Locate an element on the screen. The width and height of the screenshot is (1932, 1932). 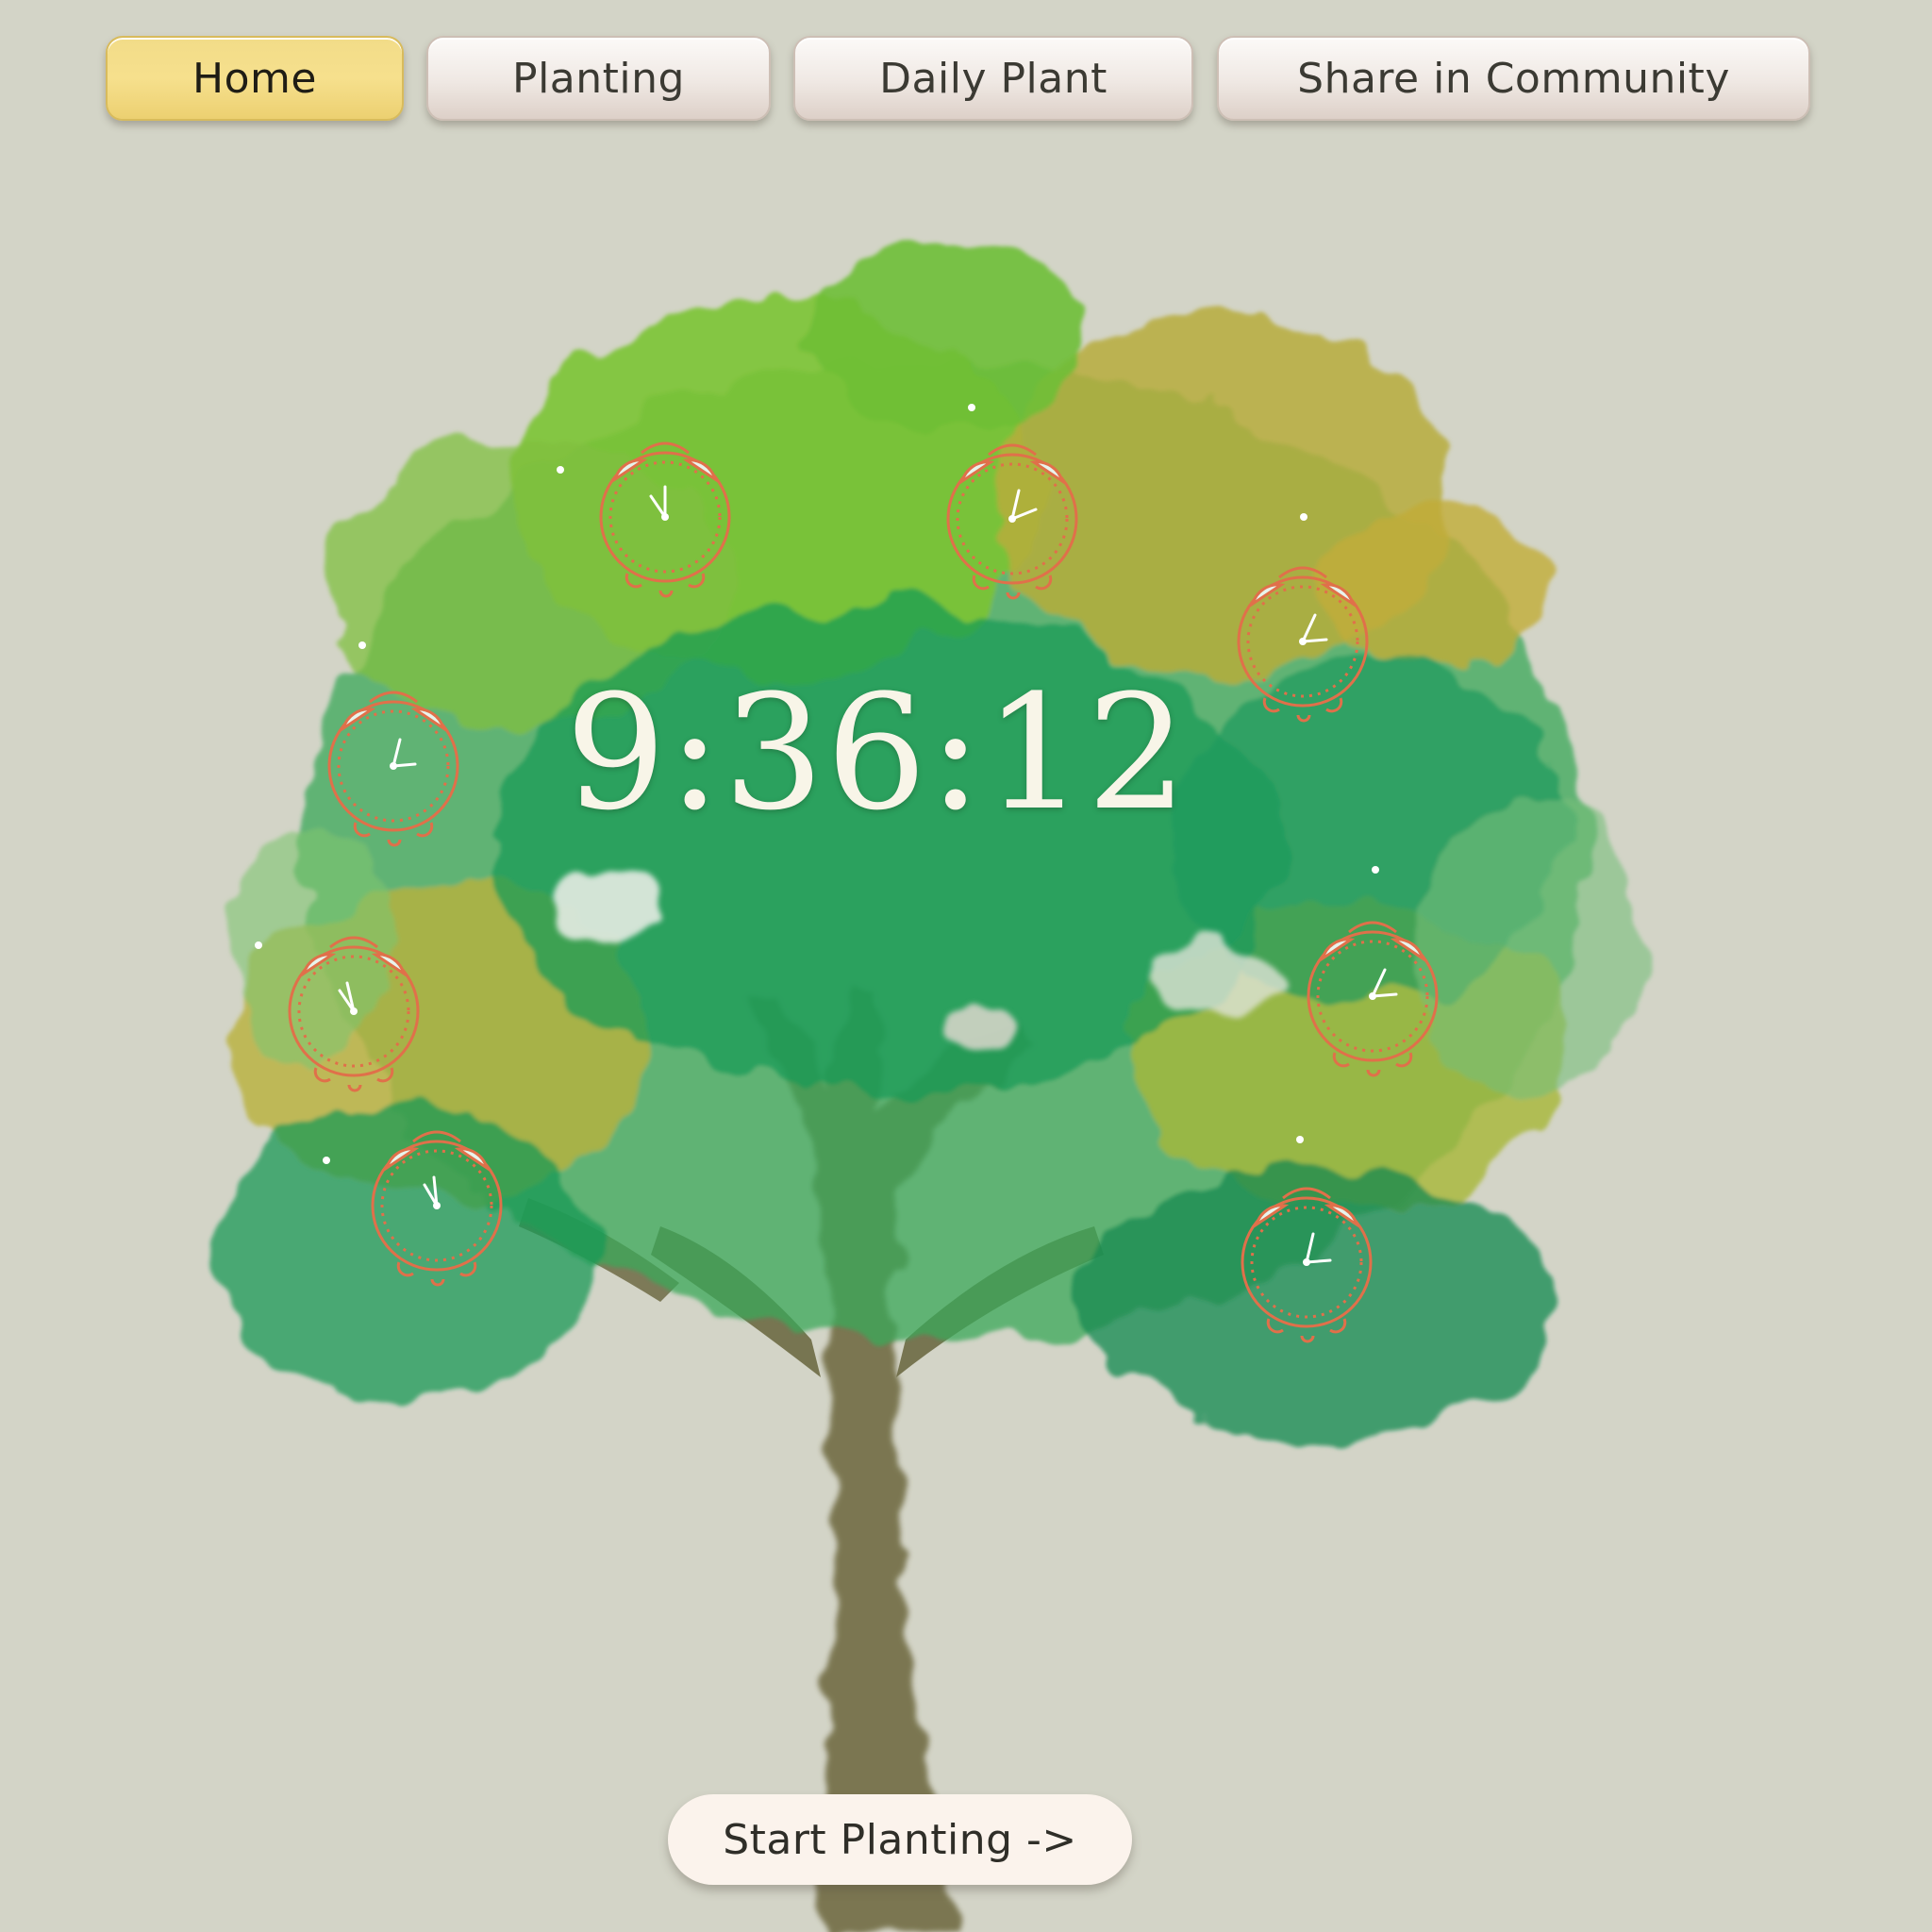
nav-share-in-community-button: Share in Community is located at coordinates (1513, 79).